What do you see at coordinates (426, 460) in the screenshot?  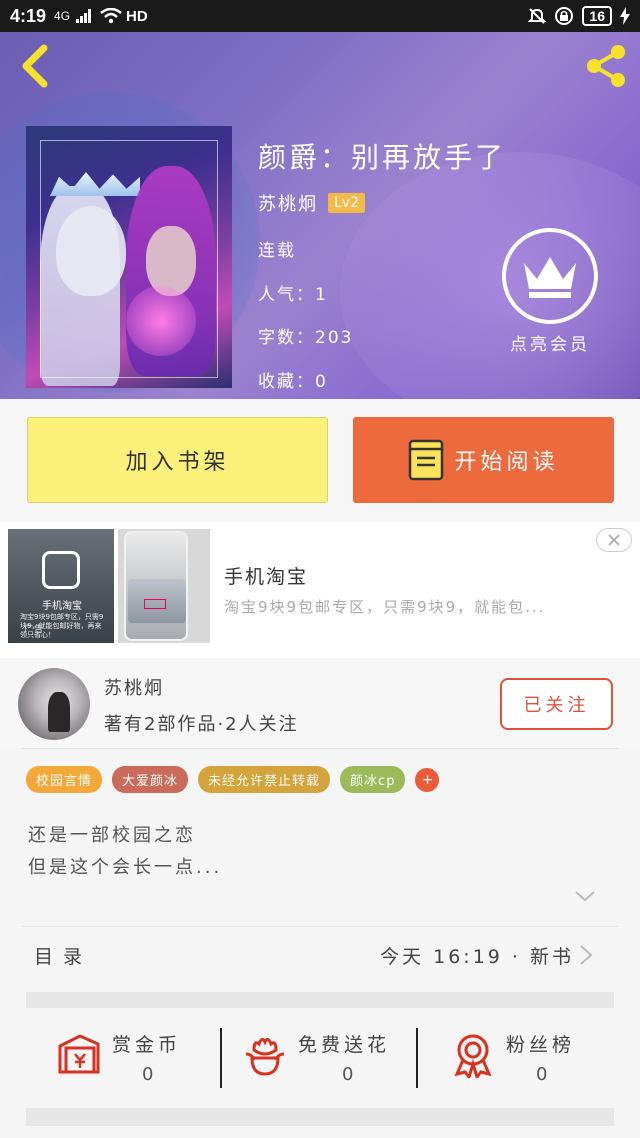 I see `book-icon` at bounding box center [426, 460].